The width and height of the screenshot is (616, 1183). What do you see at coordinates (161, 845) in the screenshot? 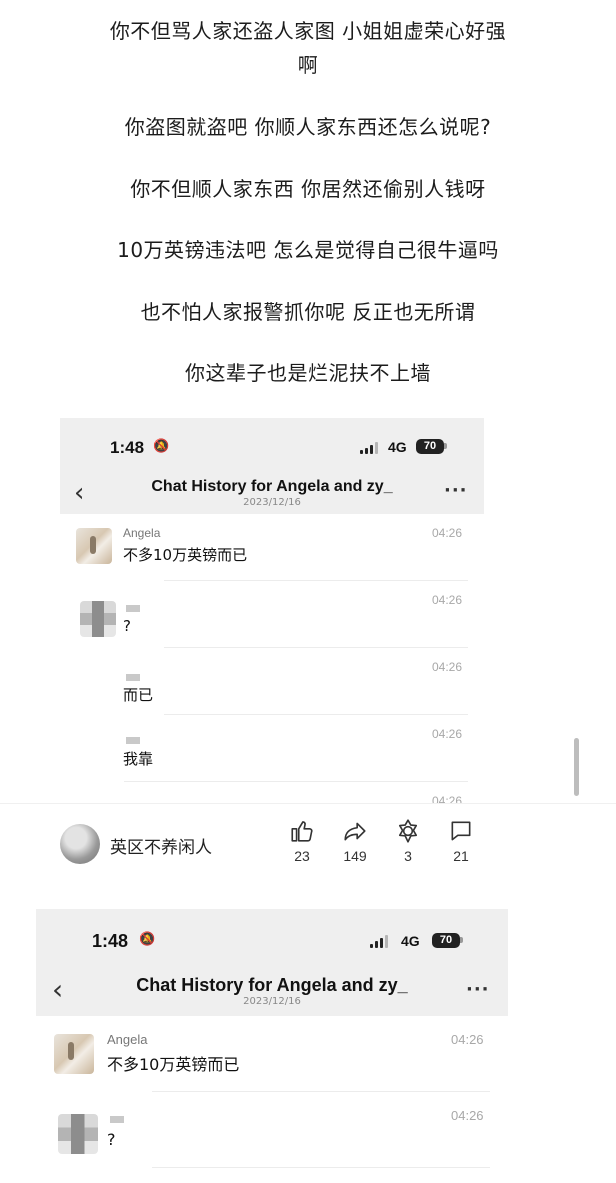
I see `author-name: 英区不养闲人` at bounding box center [161, 845].